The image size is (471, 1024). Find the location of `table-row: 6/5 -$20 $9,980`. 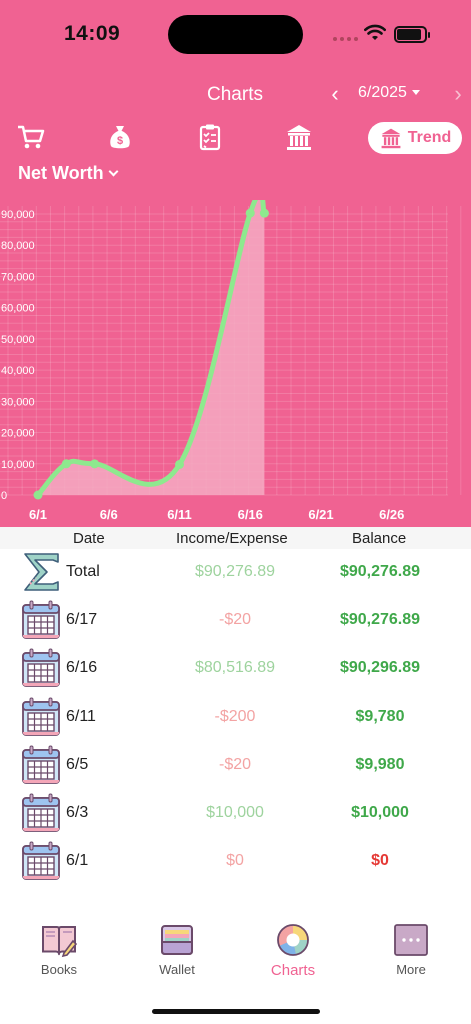

table-row: 6/5 -$20 $9,980 is located at coordinates (235, 766).